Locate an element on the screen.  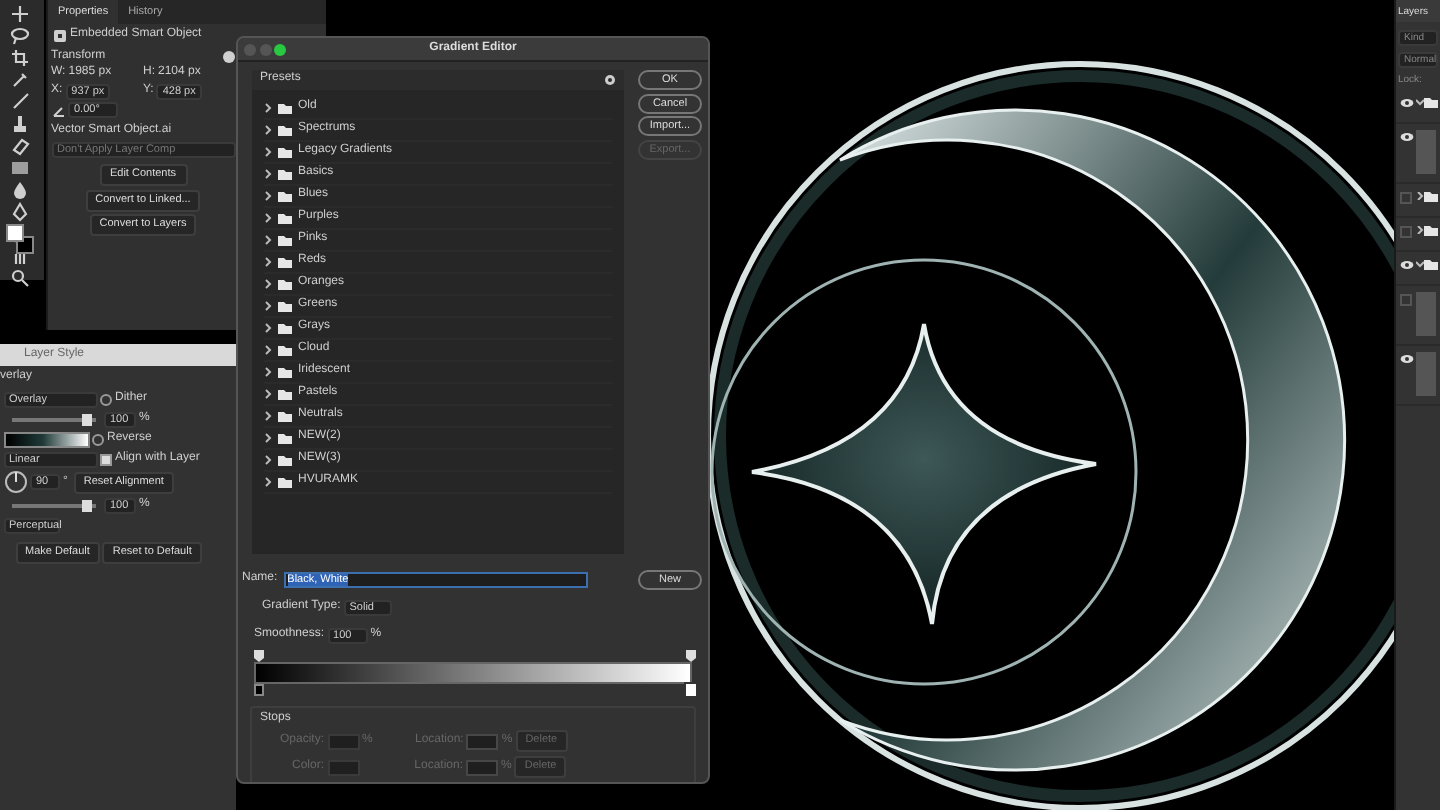
gradient-swatch is located at coordinates (46, 439).